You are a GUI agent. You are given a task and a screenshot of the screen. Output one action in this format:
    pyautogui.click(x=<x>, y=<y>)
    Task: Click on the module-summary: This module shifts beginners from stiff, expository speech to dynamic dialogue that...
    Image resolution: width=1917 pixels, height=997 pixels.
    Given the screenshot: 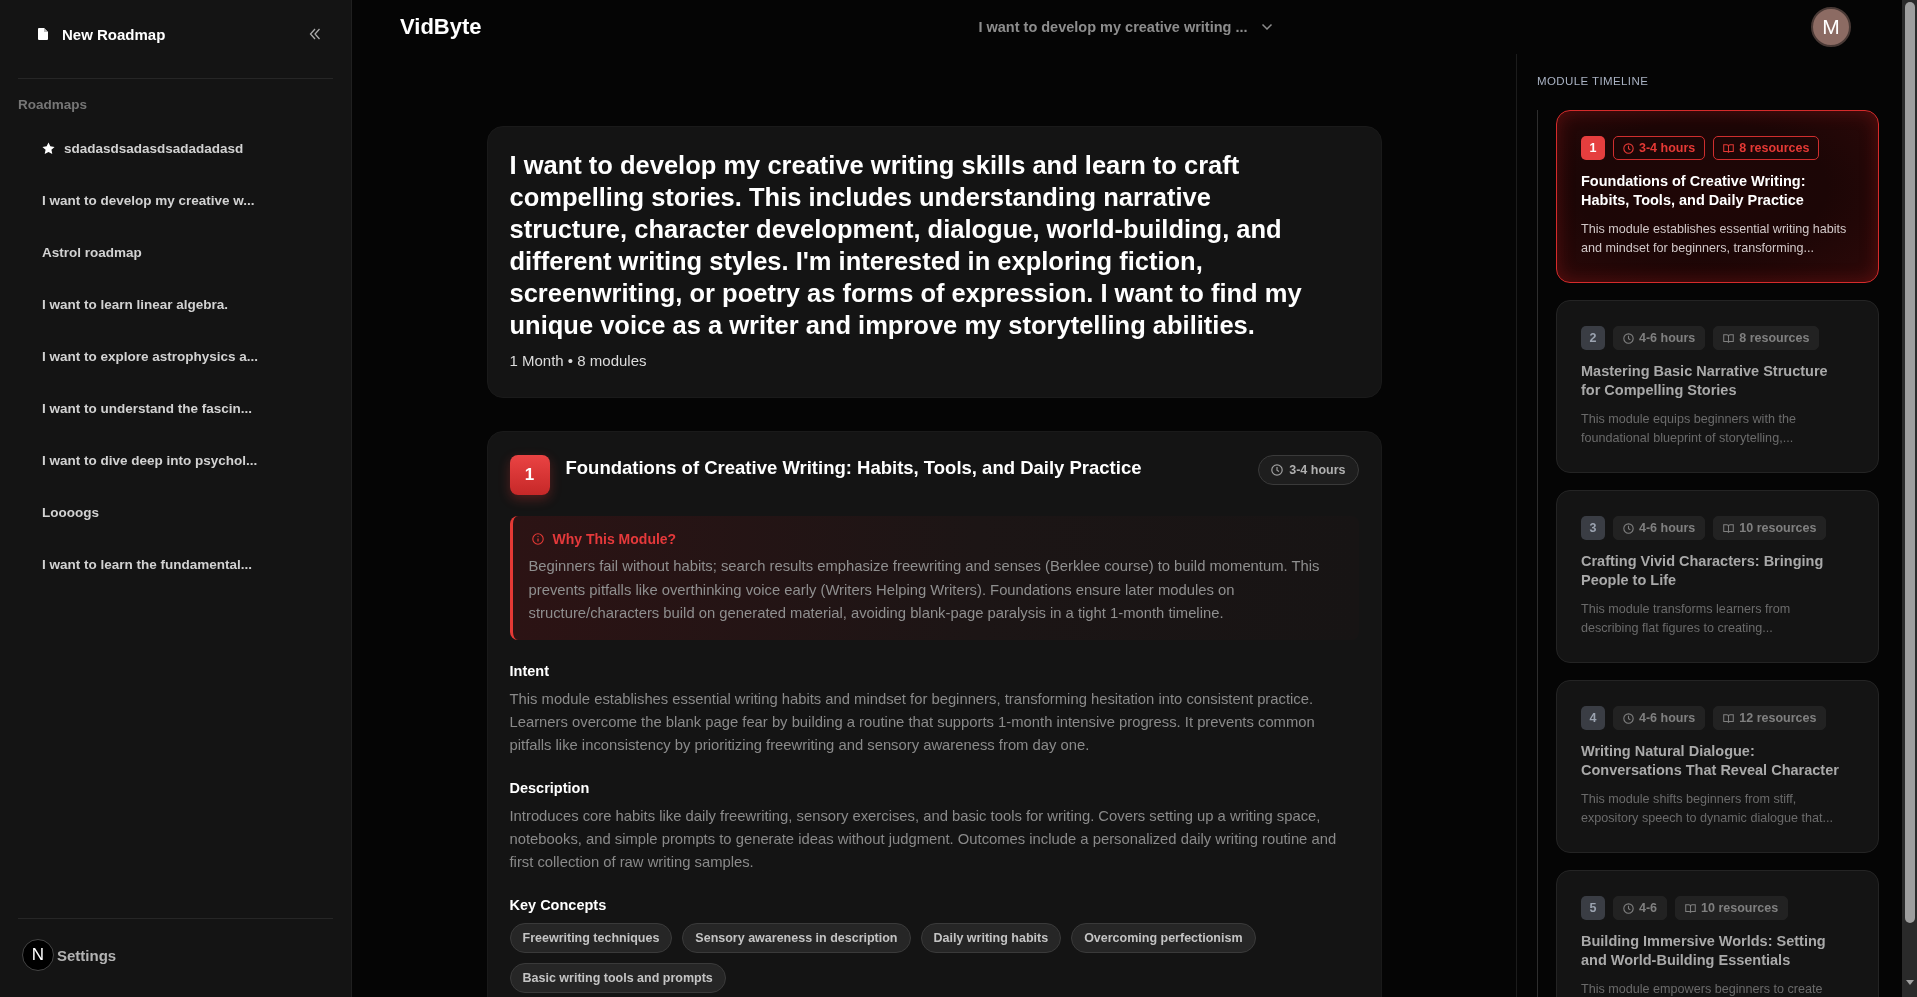 What is the action you would take?
    pyautogui.click(x=1708, y=809)
    